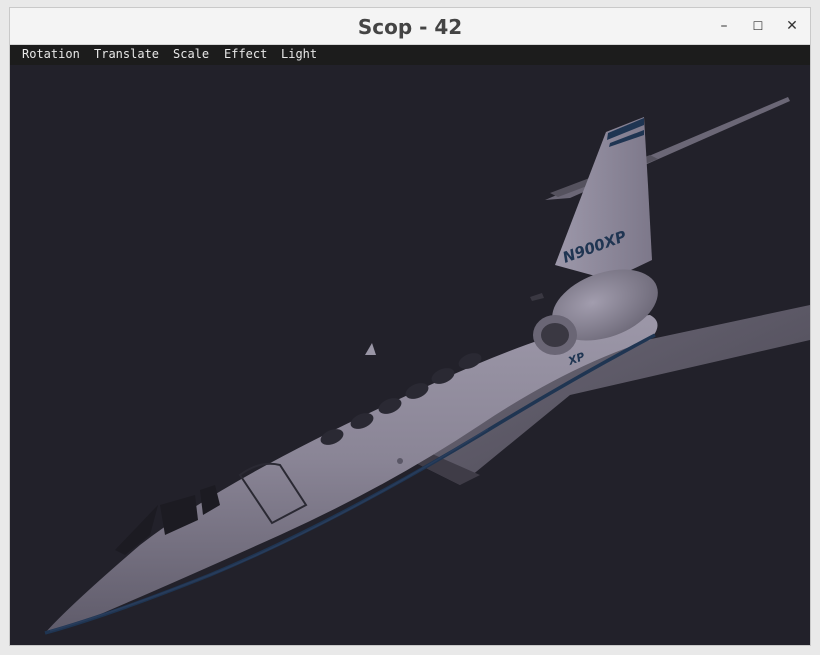 This screenshot has width=820, height=655. Describe the element at coordinates (126, 54) in the screenshot. I see `menu-translate: Translate` at that location.